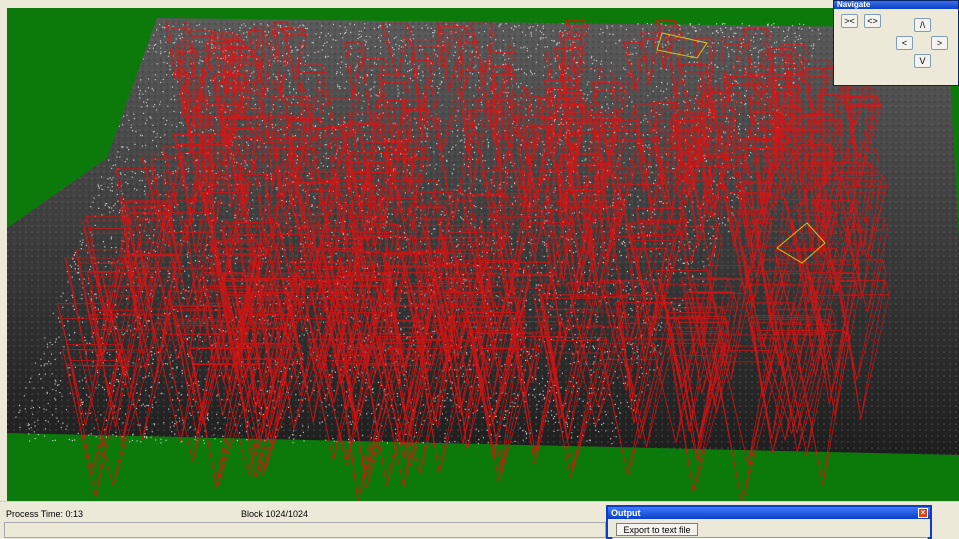  What do you see at coordinates (769, 513) in the screenshot?
I see `output-titlebar: Output ×` at bounding box center [769, 513].